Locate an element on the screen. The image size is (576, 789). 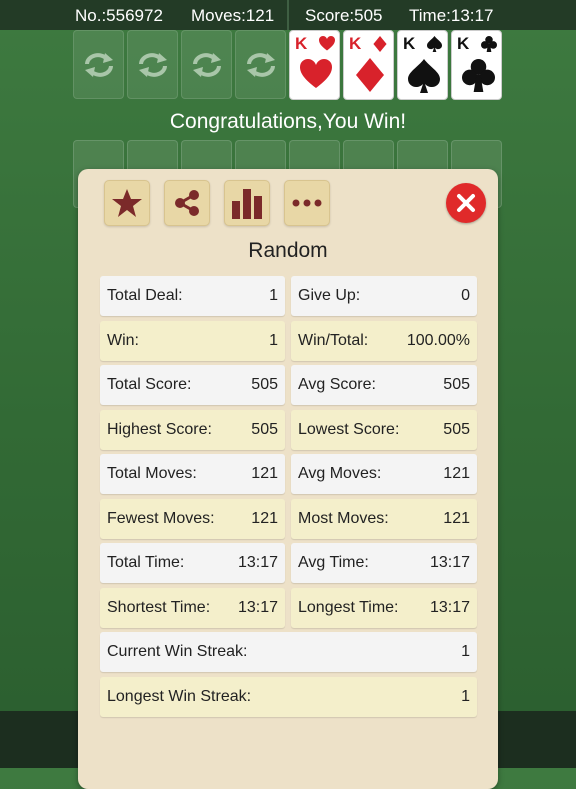
stat-give-up: Give Up: 0 is located at coordinates (384, 296).